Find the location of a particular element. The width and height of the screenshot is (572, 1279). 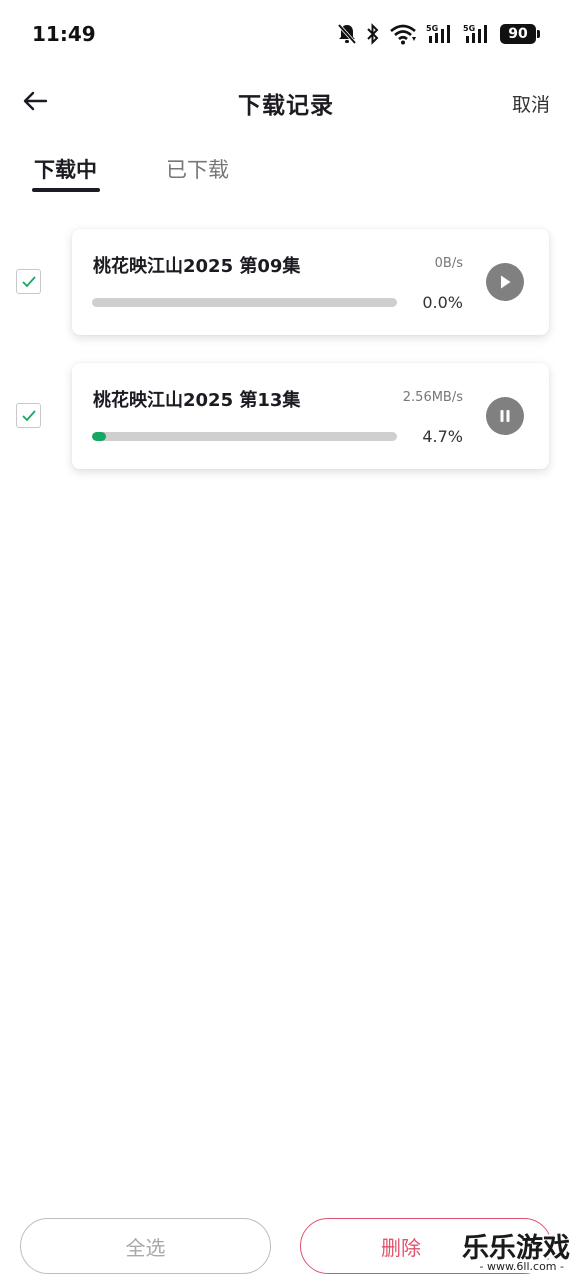

status-icons: 5G 5G 90 is located at coordinates (438, 34).